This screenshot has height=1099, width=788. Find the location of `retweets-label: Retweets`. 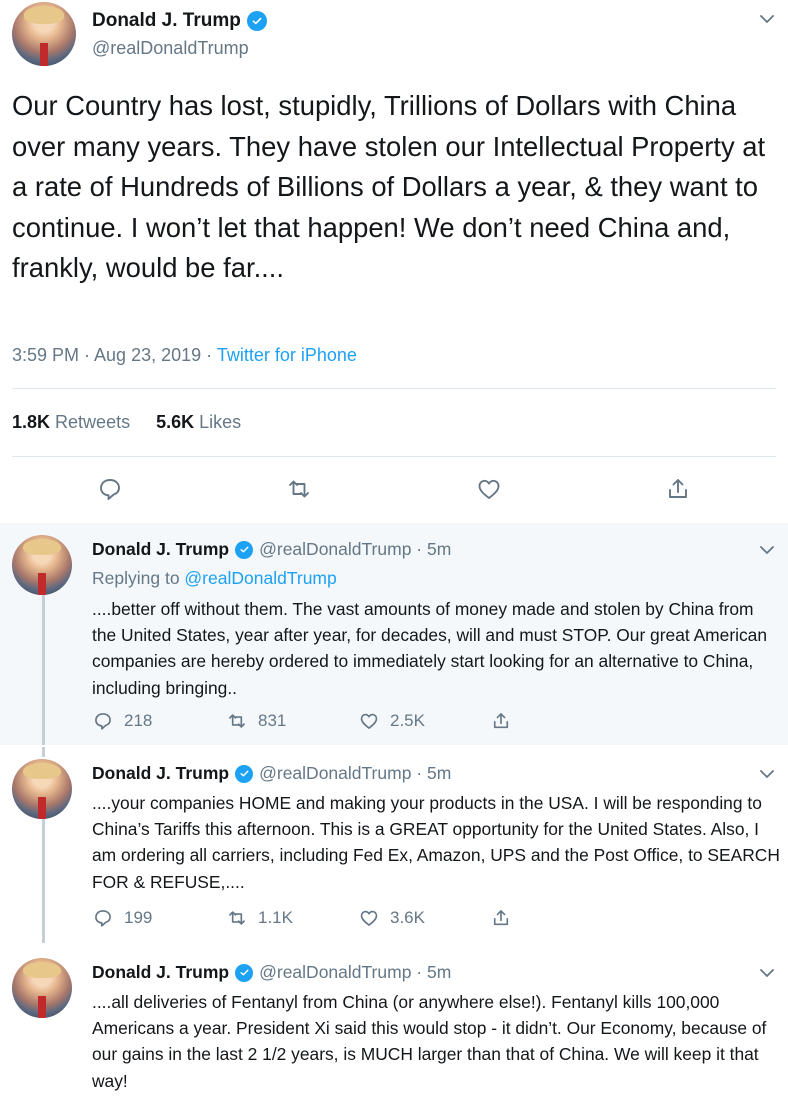

retweets-label: Retweets is located at coordinates (93, 422).